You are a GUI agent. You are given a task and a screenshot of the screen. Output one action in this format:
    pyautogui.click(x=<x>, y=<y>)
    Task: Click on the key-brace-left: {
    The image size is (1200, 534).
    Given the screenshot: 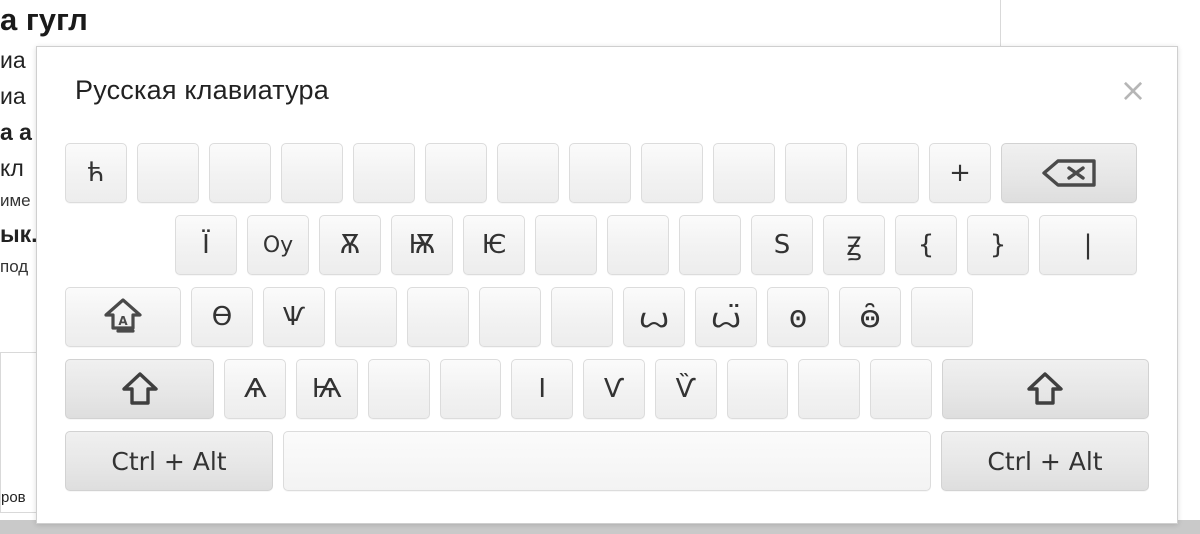 What is the action you would take?
    pyautogui.click(x=926, y=245)
    